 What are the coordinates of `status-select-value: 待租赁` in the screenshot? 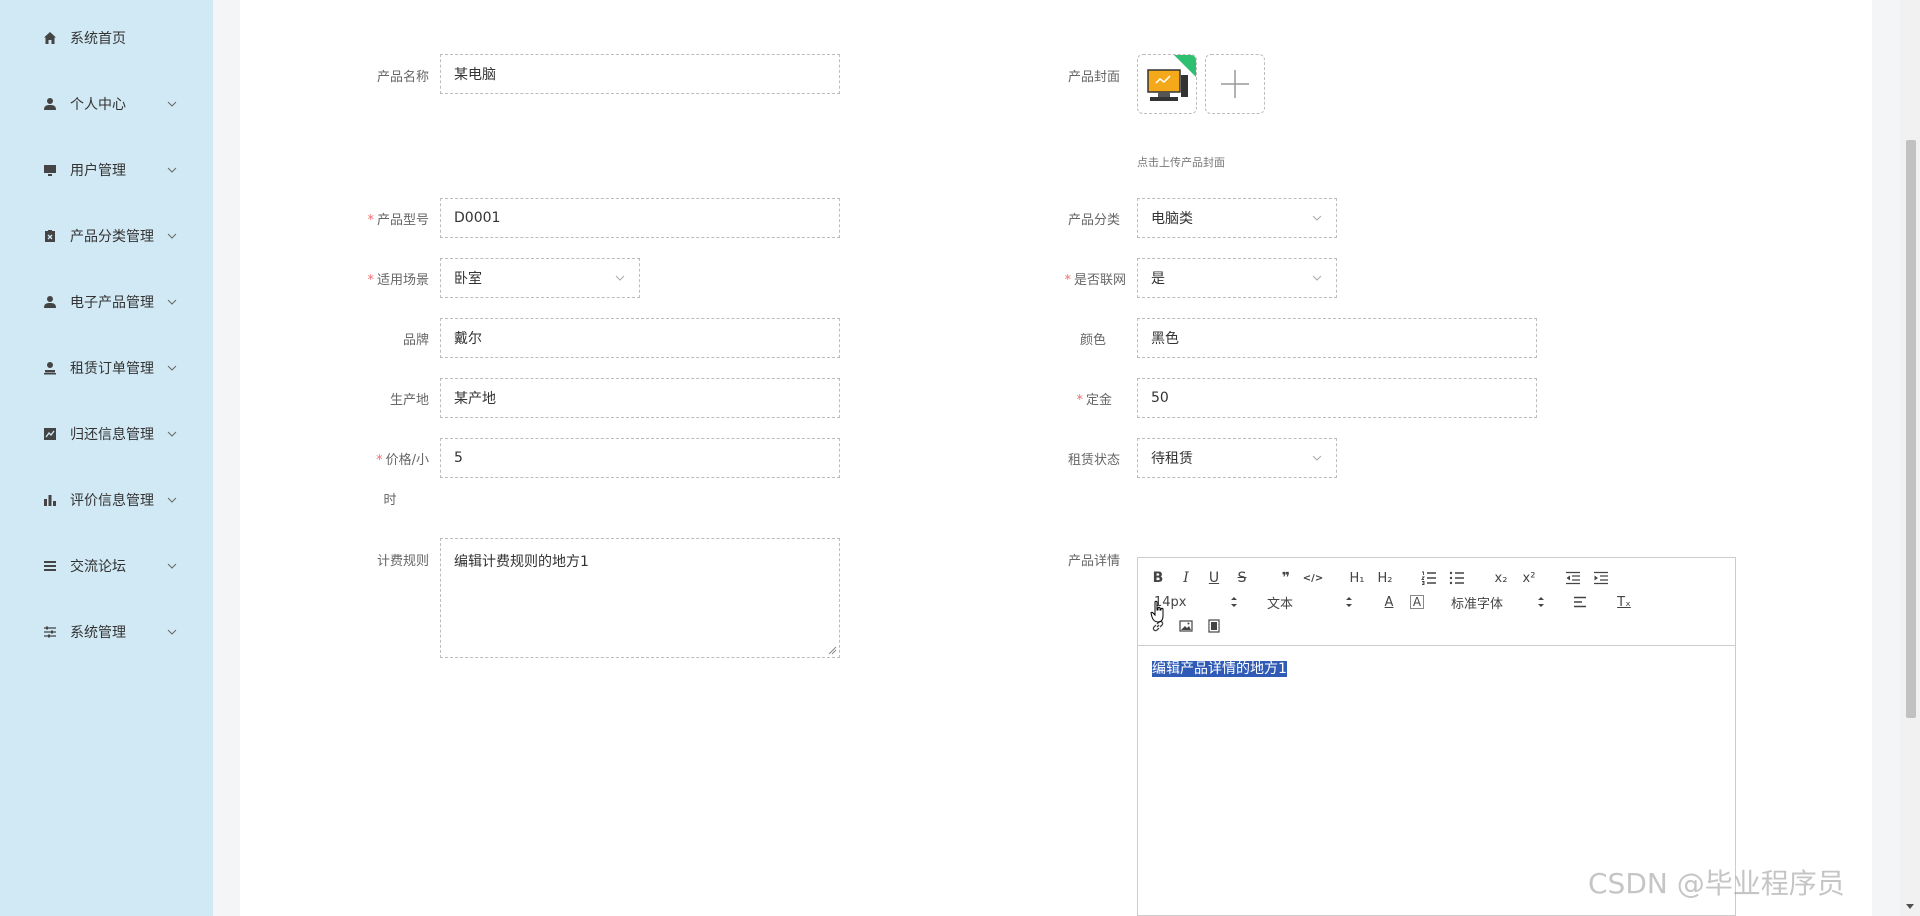 It's located at (1172, 459).